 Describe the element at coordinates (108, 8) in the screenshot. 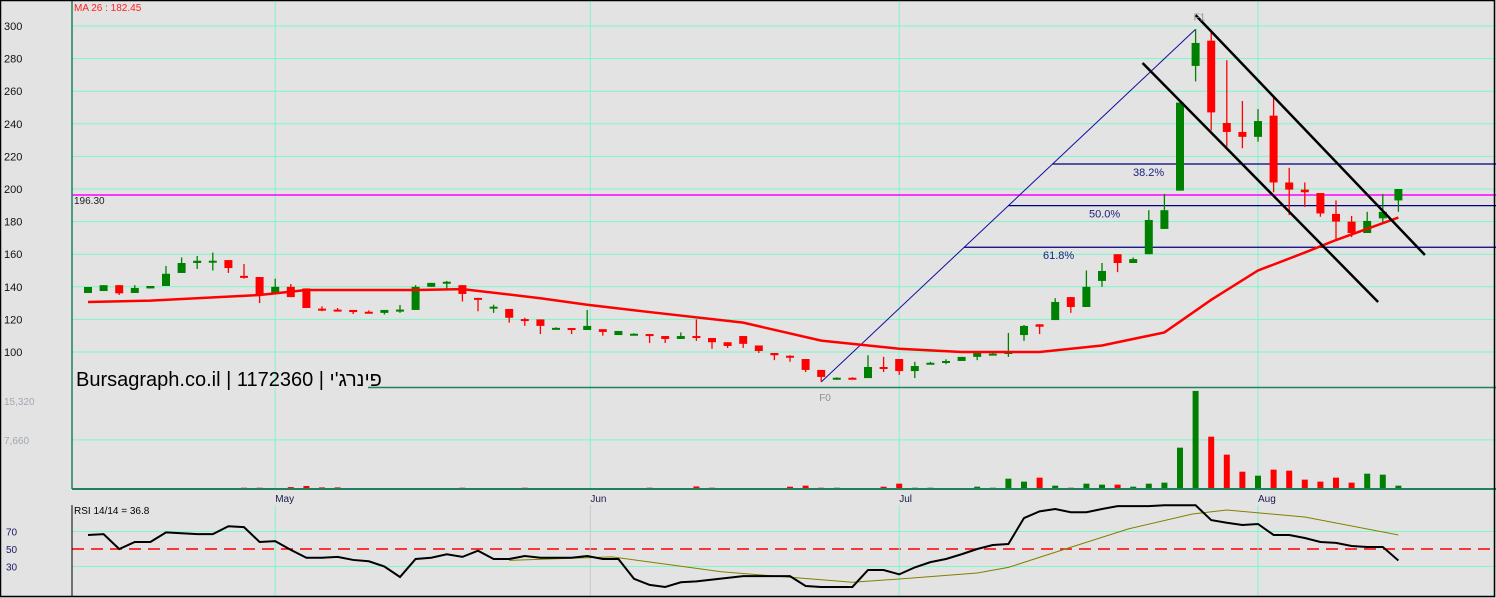

I see `ma-label: MA 26 : 182.45` at that location.